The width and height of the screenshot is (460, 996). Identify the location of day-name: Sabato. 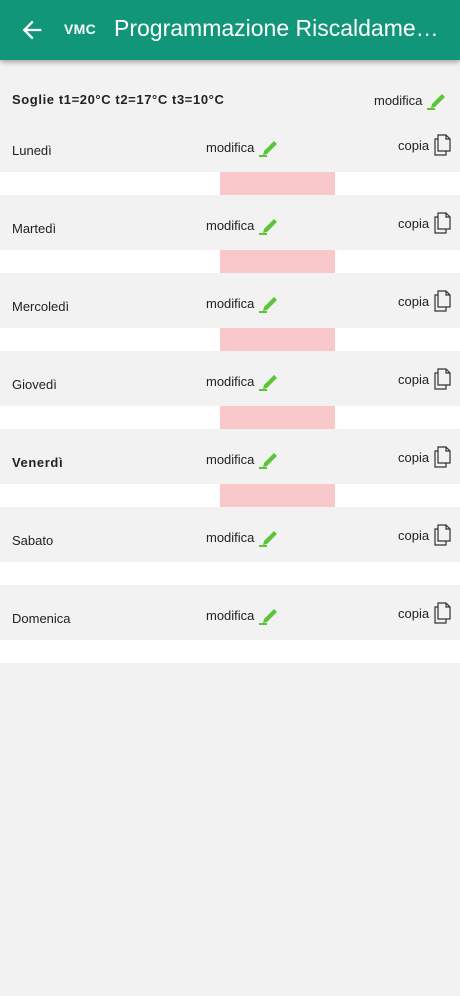
(33, 540).